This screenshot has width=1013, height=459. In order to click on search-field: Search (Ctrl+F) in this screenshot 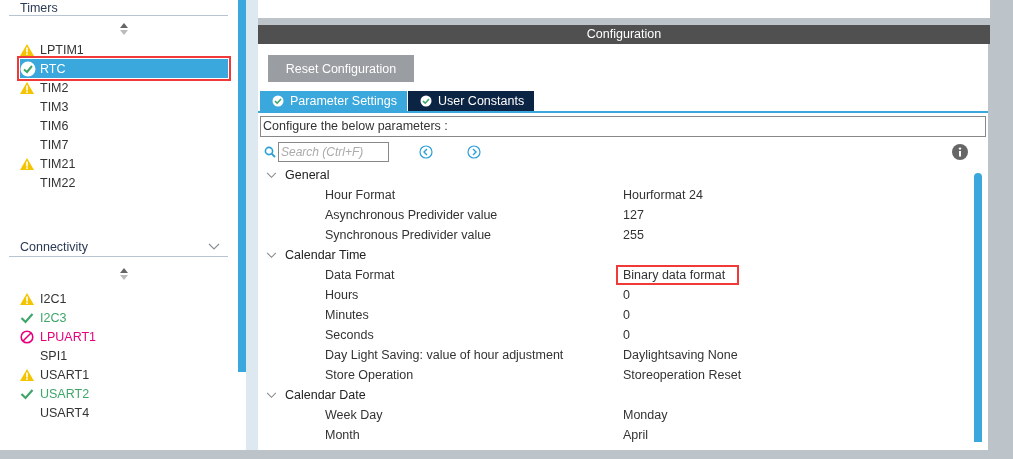, I will do `click(333, 152)`.